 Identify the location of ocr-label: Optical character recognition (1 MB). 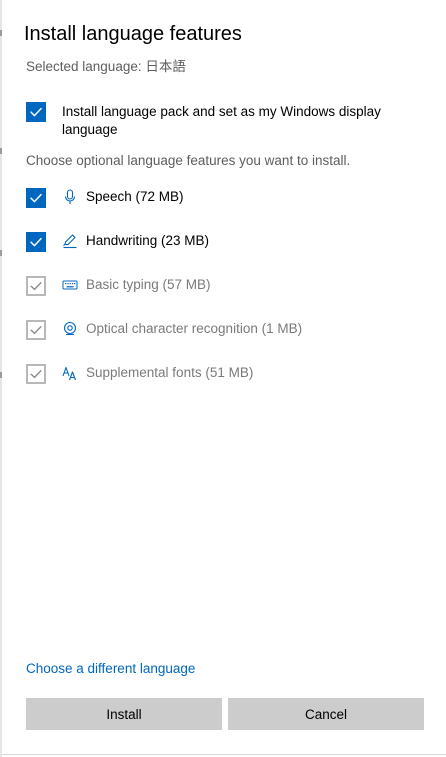
(194, 328).